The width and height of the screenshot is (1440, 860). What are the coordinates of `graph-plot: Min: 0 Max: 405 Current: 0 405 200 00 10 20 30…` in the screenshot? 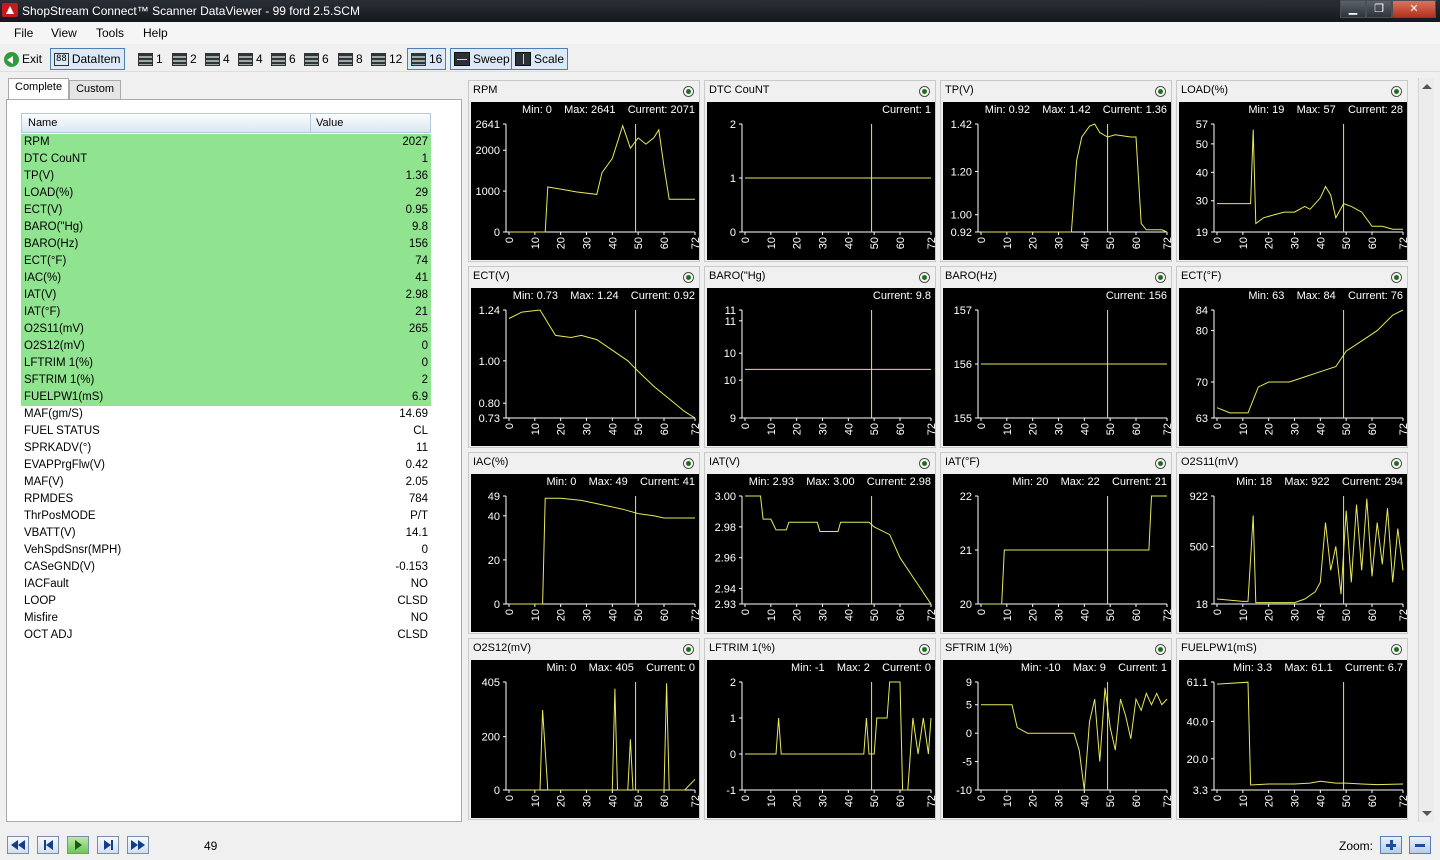 It's located at (585, 739).